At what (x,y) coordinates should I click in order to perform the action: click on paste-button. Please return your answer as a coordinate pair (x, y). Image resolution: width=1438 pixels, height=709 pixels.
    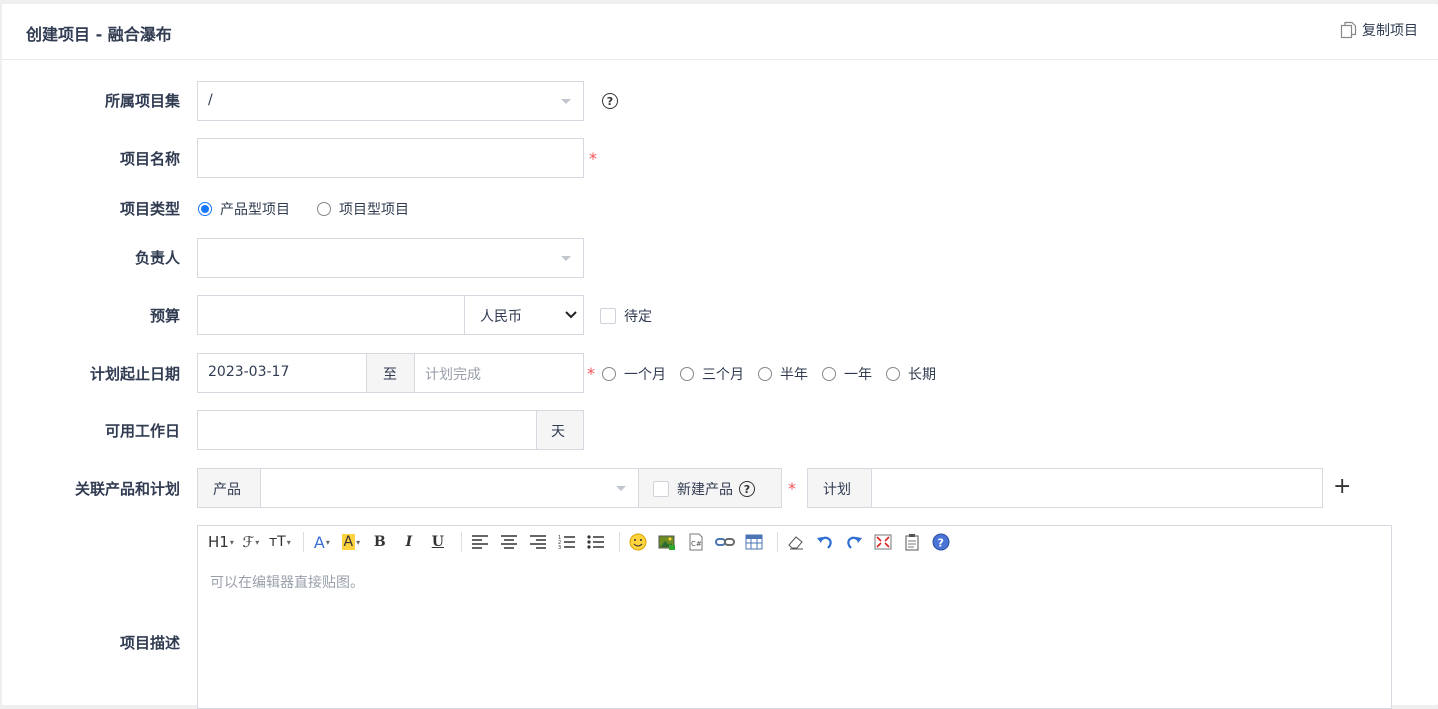
    Looking at the image, I should click on (912, 542).